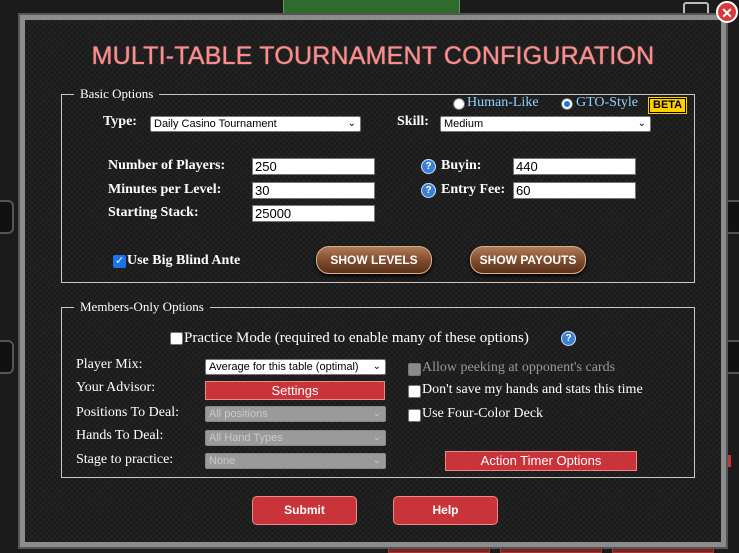 The height and width of the screenshot is (553, 739). Describe the element at coordinates (222, 461) in the screenshot. I see `stage-value: None` at that location.